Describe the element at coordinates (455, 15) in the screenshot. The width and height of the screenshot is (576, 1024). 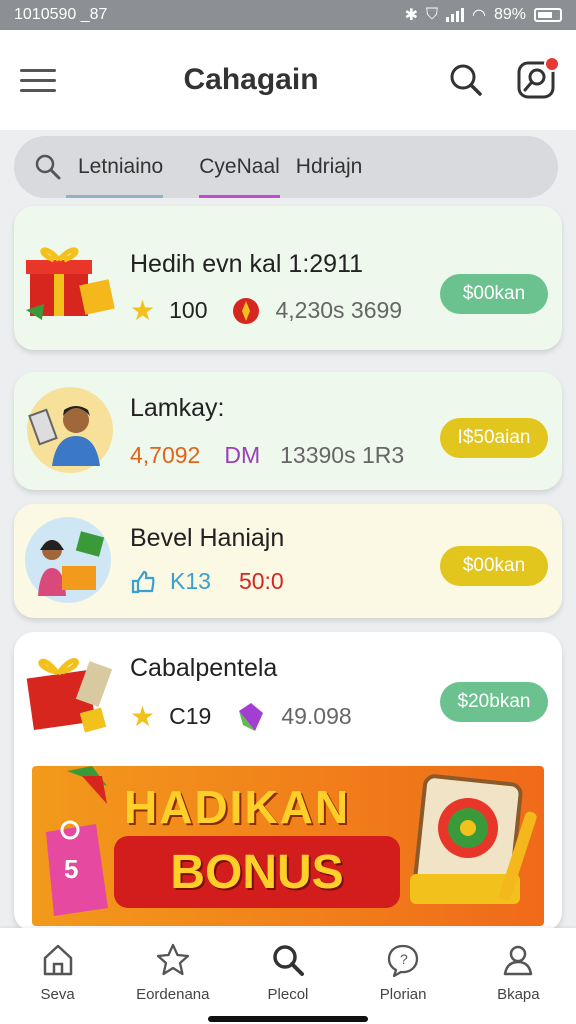
I see `signal-icon` at that location.